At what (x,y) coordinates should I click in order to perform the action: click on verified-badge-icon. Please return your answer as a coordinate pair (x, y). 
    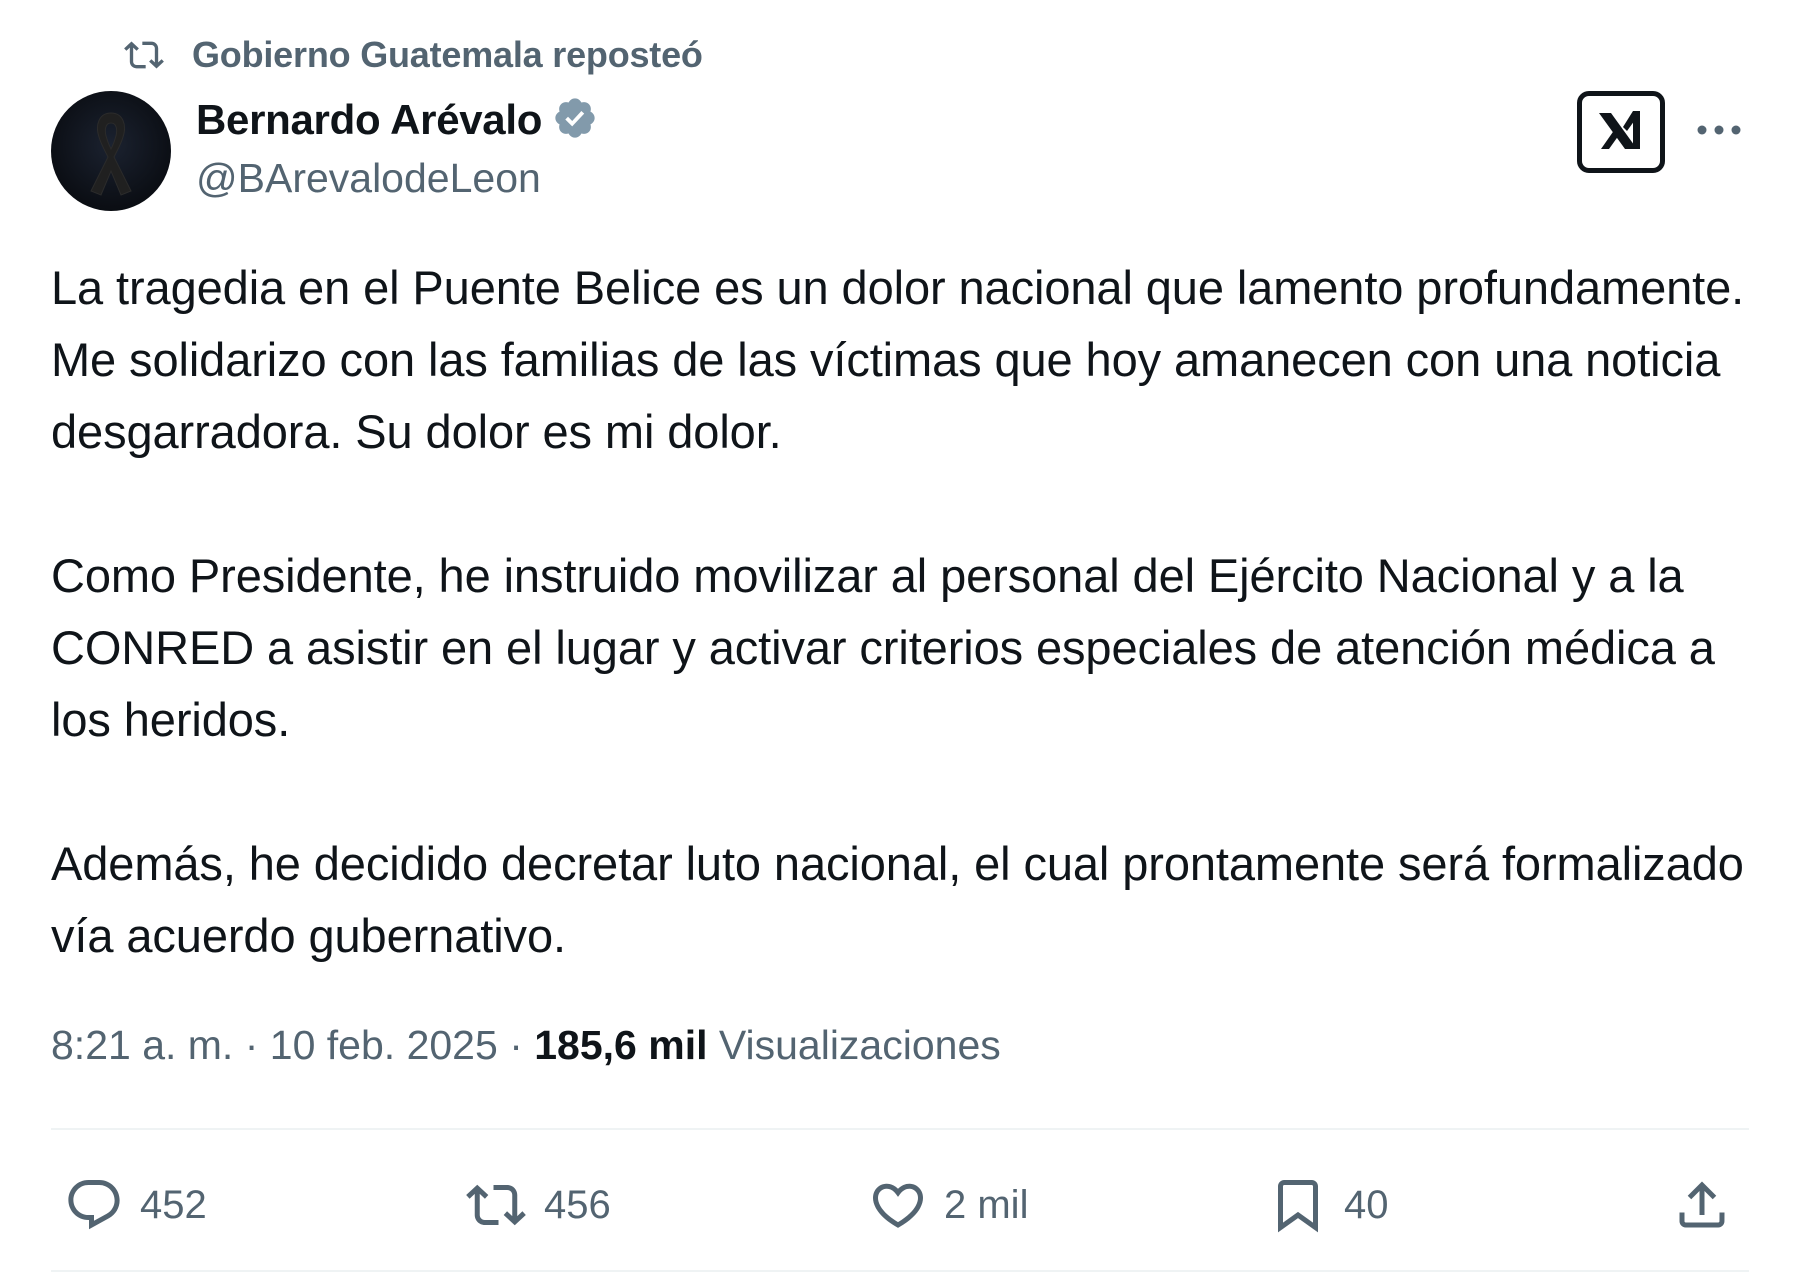
    Looking at the image, I should click on (575, 120).